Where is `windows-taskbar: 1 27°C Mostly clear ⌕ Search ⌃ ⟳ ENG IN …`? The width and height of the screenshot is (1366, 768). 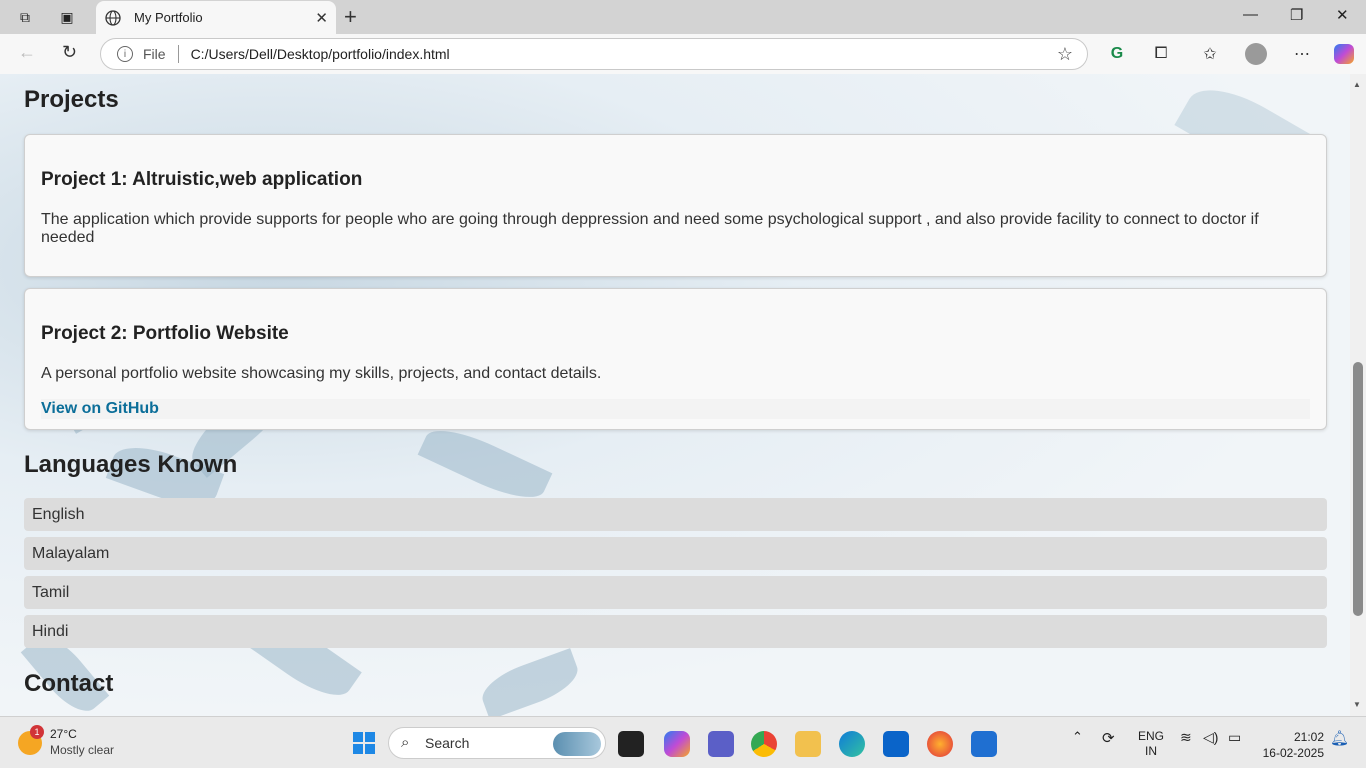
windows-taskbar: 1 27°C Mostly clear ⌕ Search ⌃ ⟳ ENG IN … is located at coordinates (683, 742).